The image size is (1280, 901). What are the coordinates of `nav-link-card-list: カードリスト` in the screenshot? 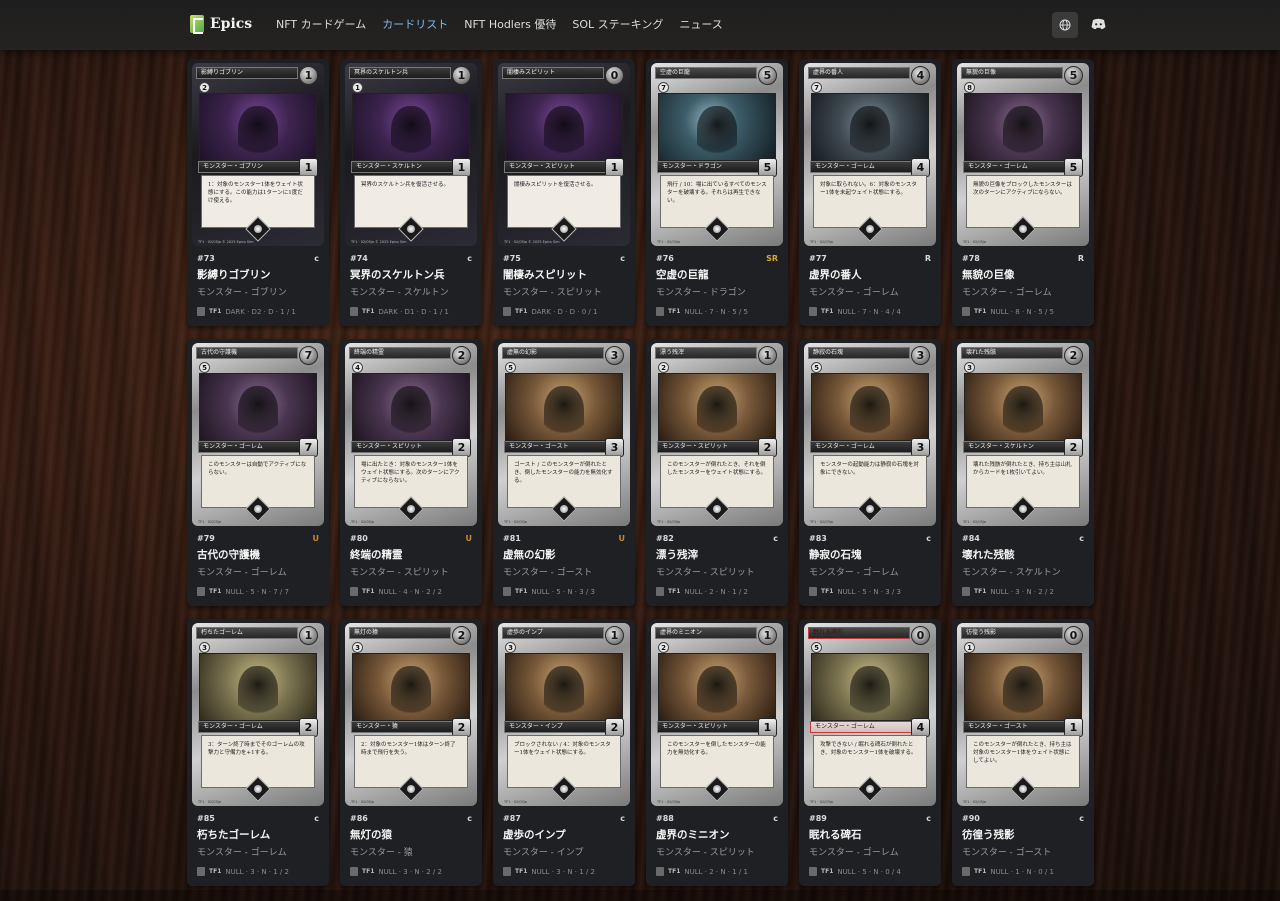 It's located at (415, 24).